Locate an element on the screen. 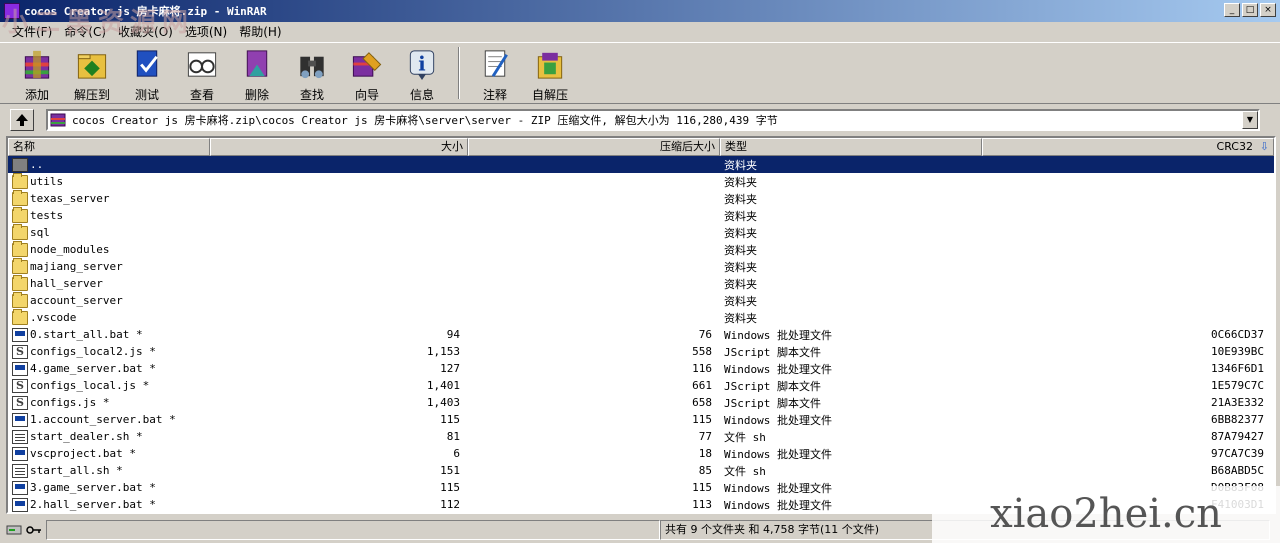 The height and width of the screenshot is (543, 1280). file-name: .vscode is located at coordinates (53, 317).